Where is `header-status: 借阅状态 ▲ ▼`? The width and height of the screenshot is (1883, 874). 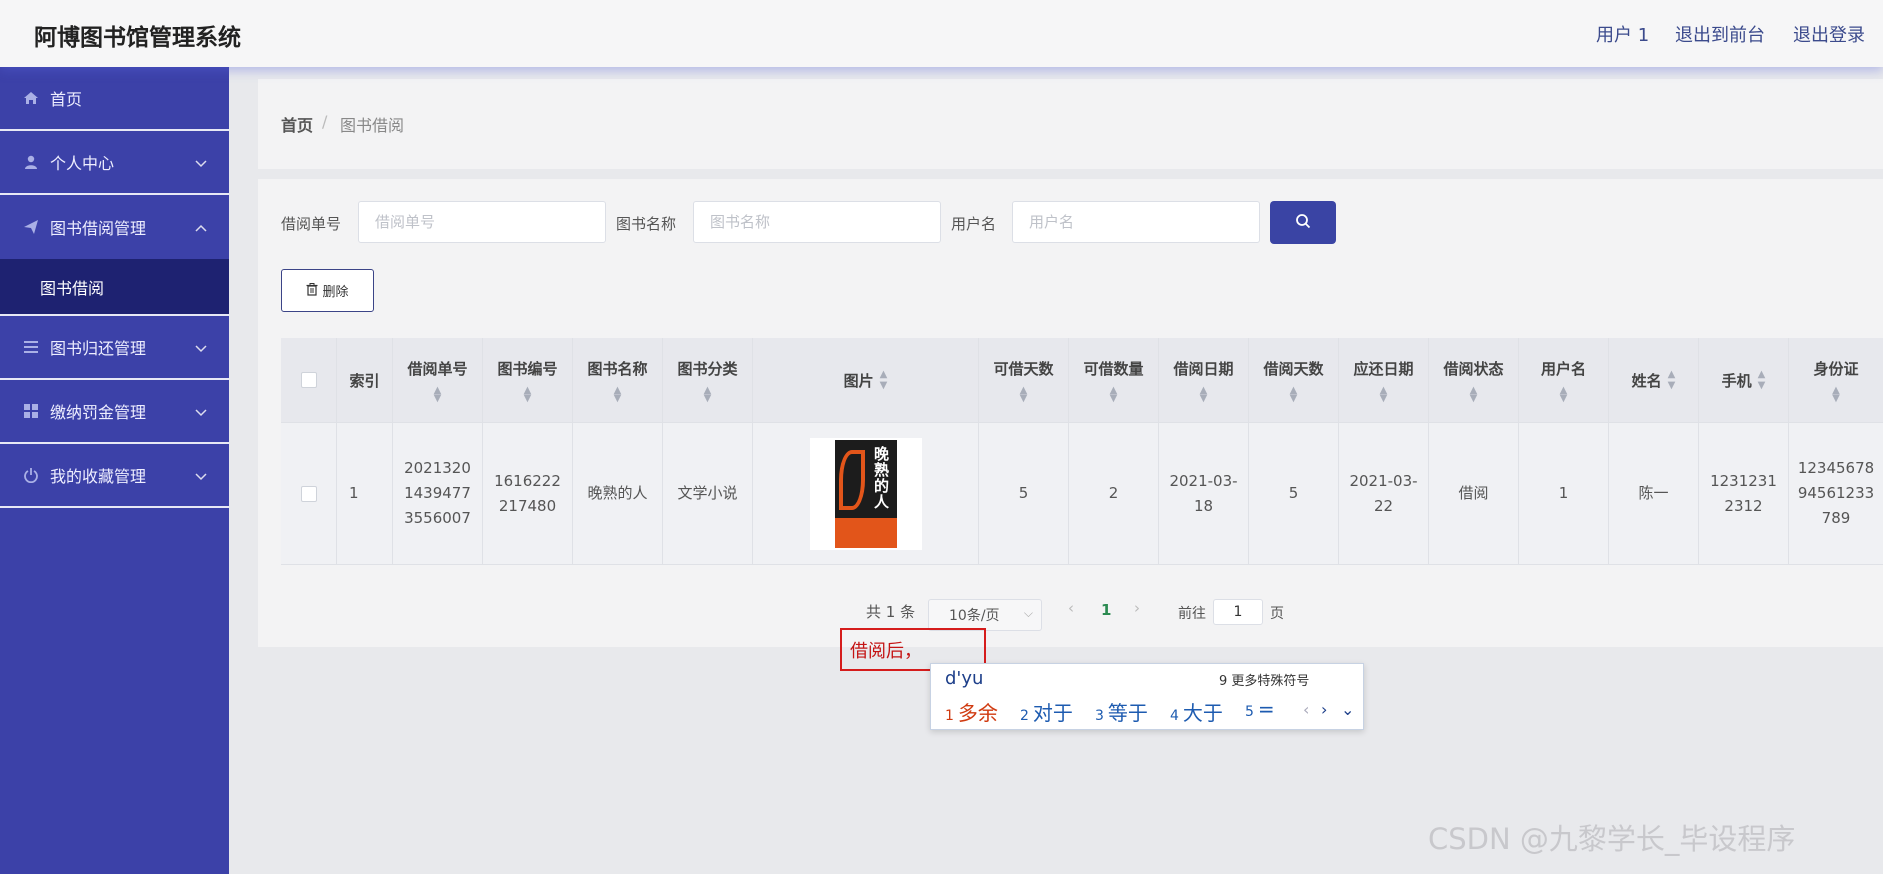
header-status: 借阅状态 ▲ ▼ is located at coordinates (1474, 380).